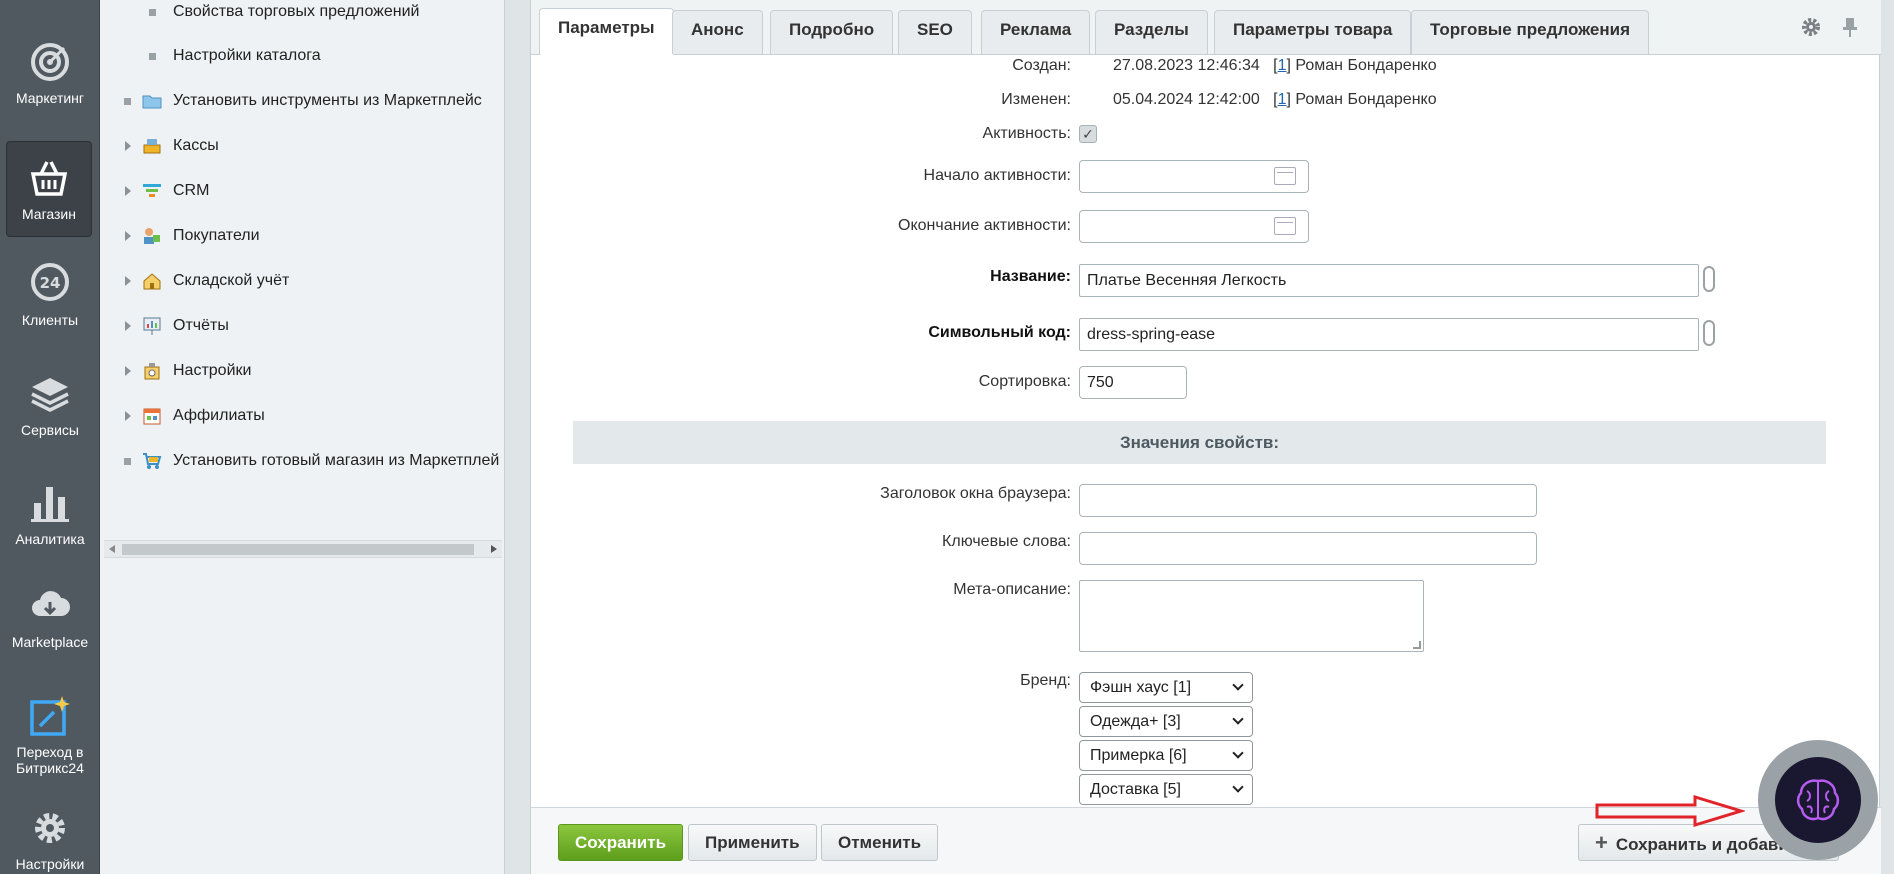 The width and height of the screenshot is (1894, 874). I want to click on name-input: Платье Весенняя Легкость, so click(1389, 280).